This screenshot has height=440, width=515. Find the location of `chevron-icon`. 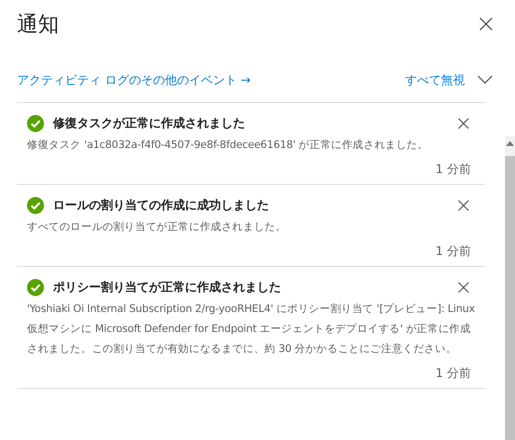

chevron-icon is located at coordinates (485, 80).